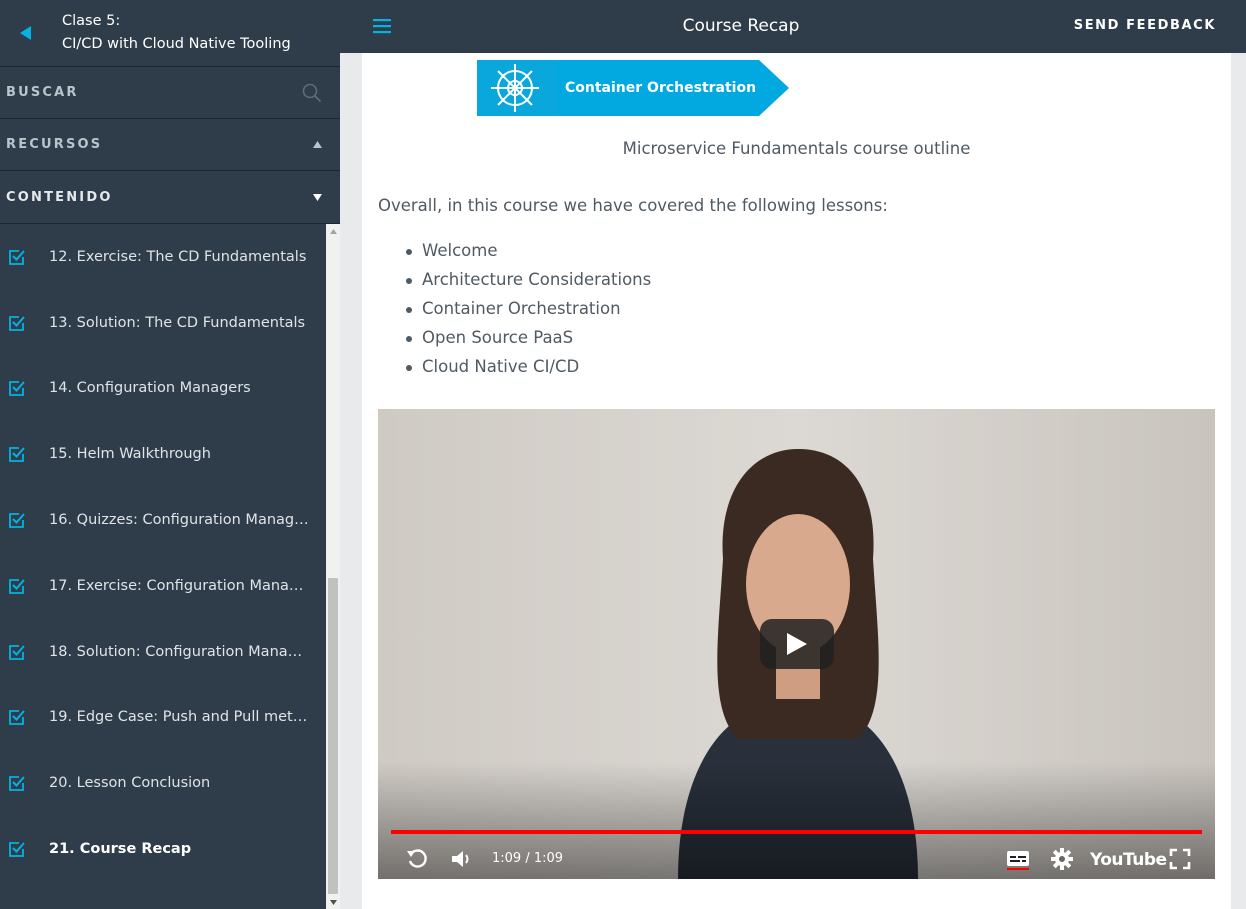  What do you see at coordinates (528, 371) in the screenshot?
I see `list-item: Cloud Native CI/CD` at bounding box center [528, 371].